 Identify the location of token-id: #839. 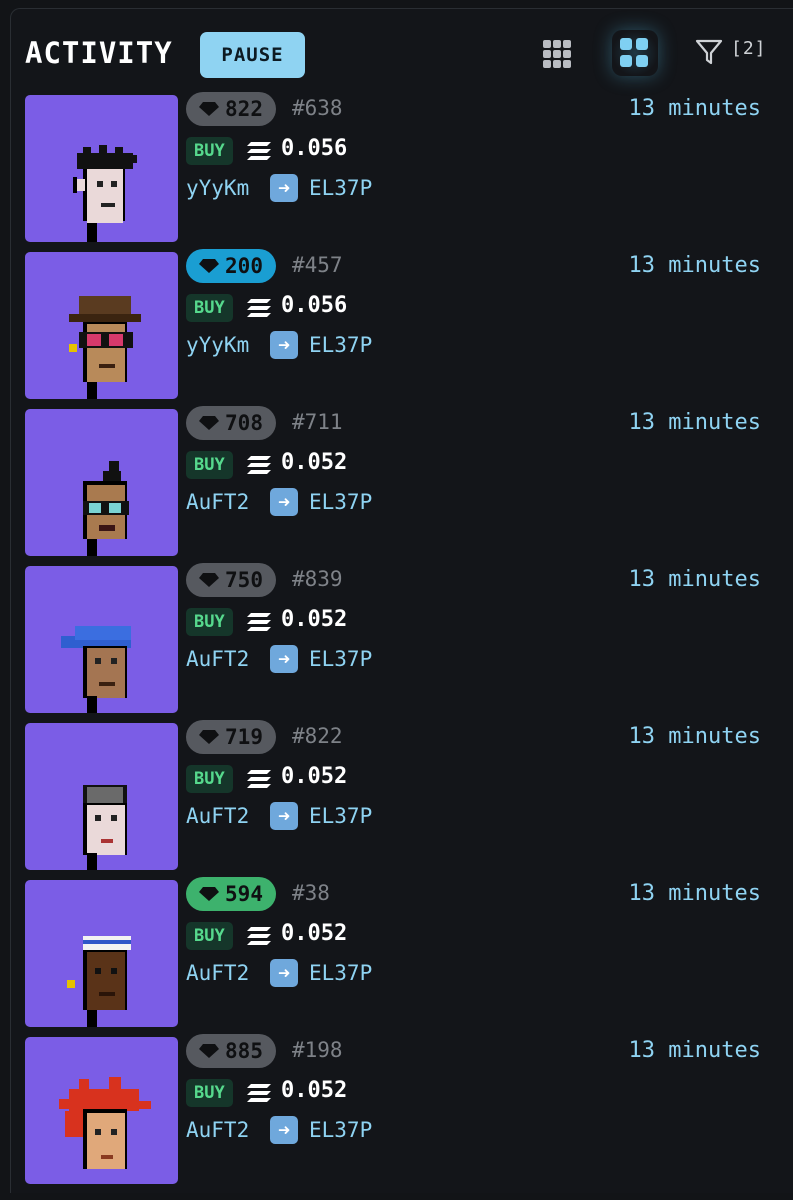
(317, 579).